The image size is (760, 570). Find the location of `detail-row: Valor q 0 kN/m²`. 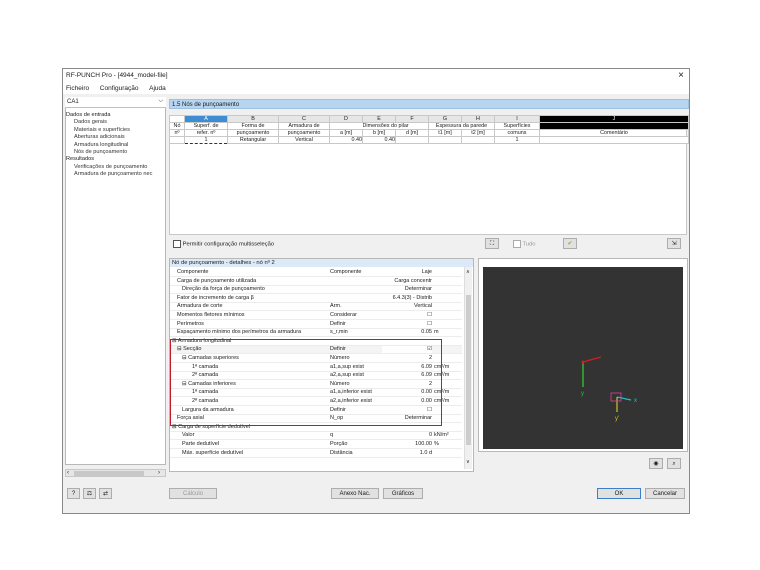

detail-row: Valor q 0 kN/m² is located at coordinates (316, 436).